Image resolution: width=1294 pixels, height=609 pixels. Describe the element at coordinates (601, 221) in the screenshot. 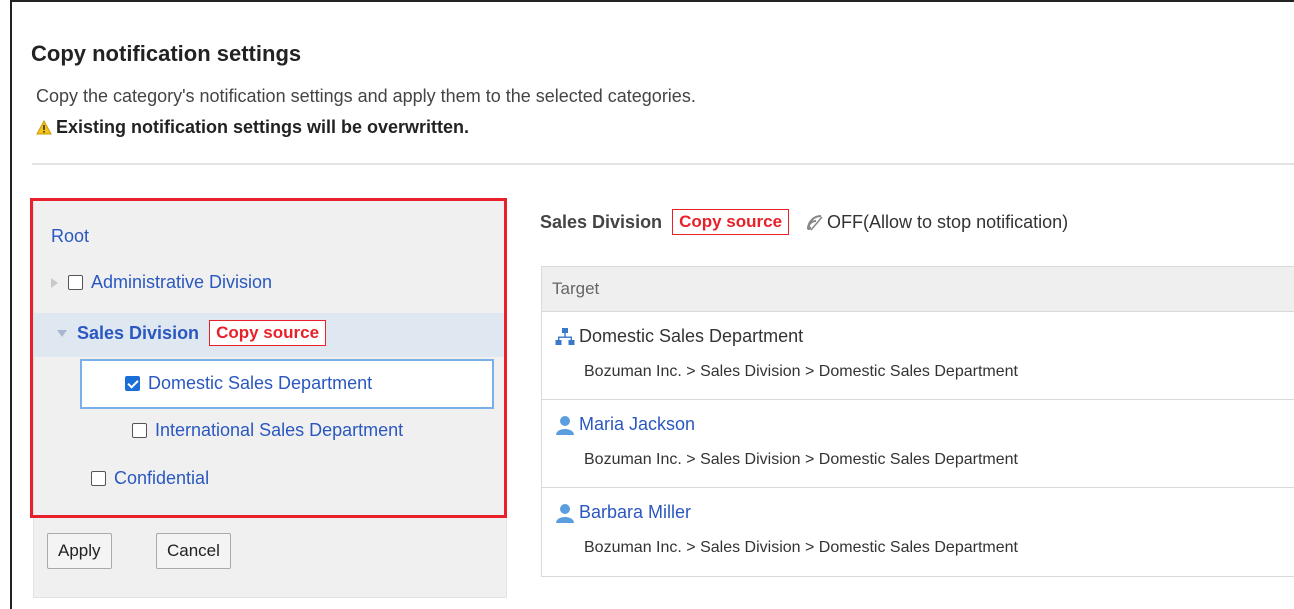

I see `category-name: Sales Division` at that location.